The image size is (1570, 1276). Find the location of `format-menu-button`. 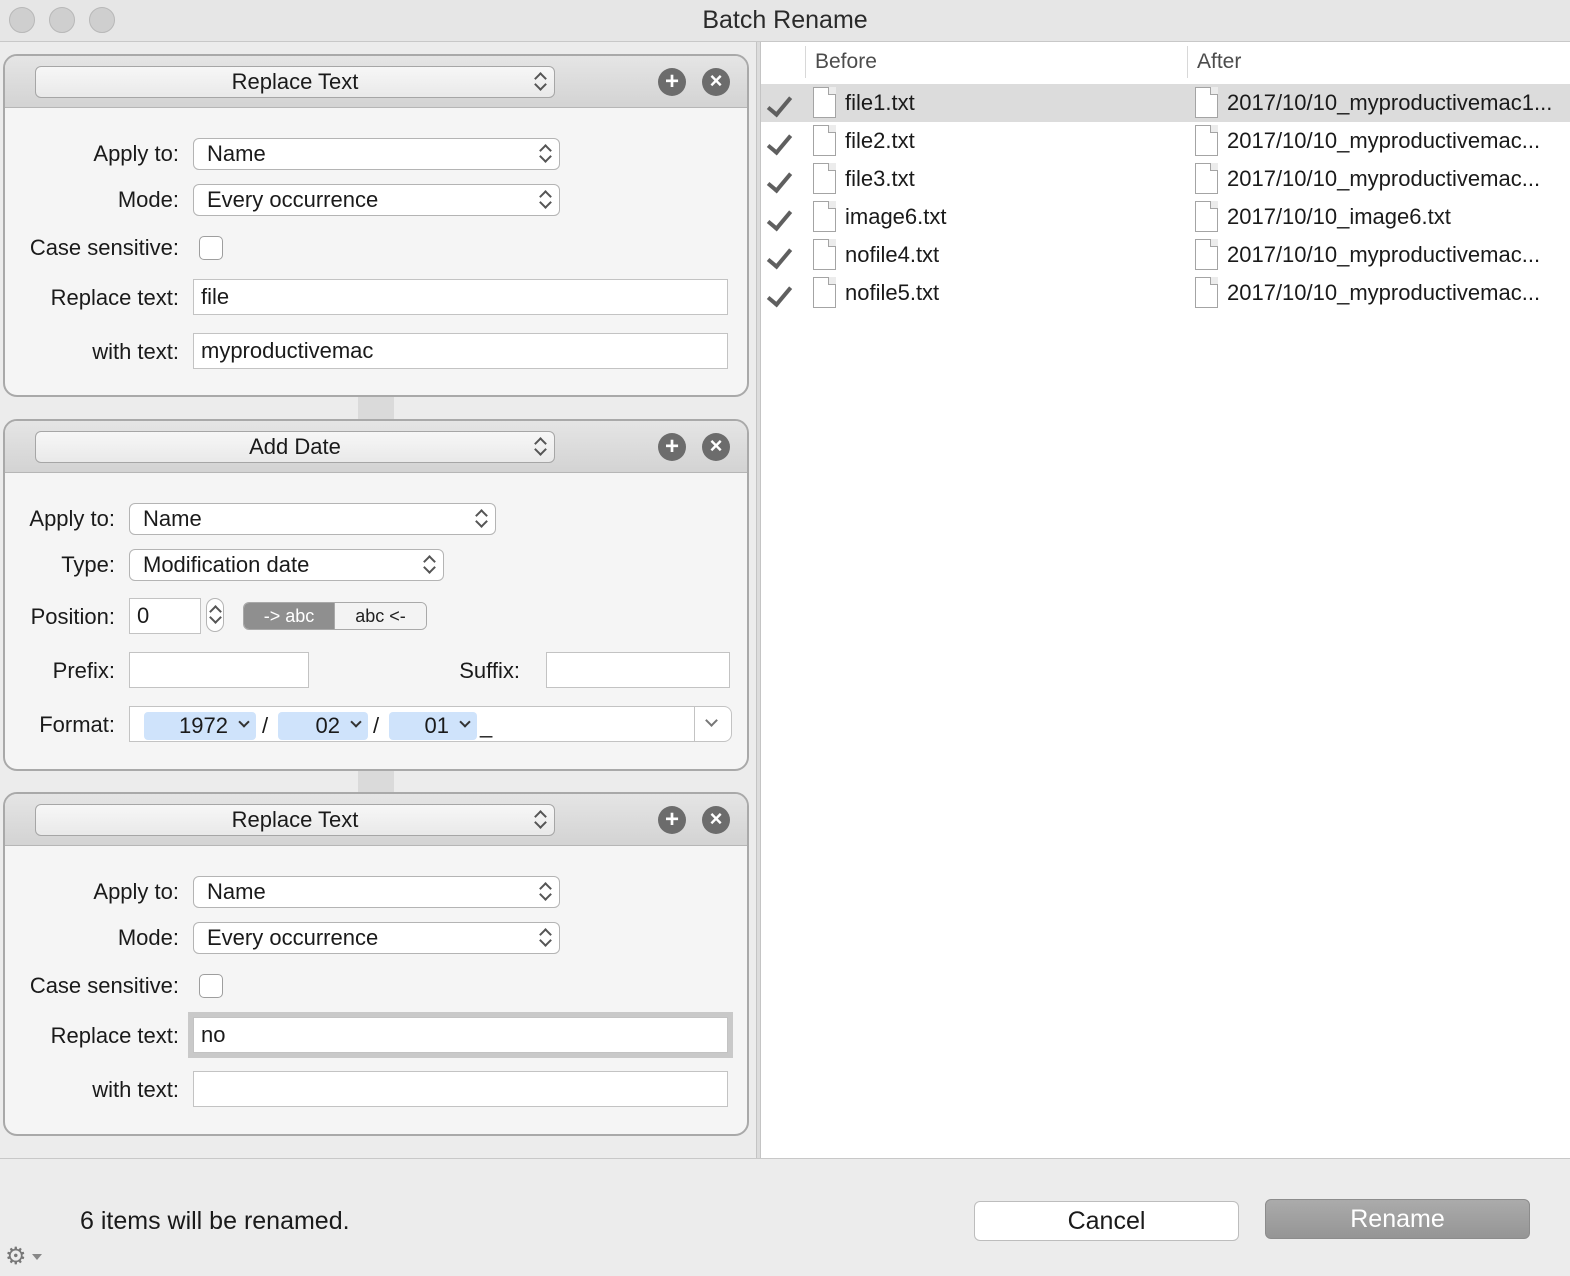

format-menu-button is located at coordinates (713, 724).